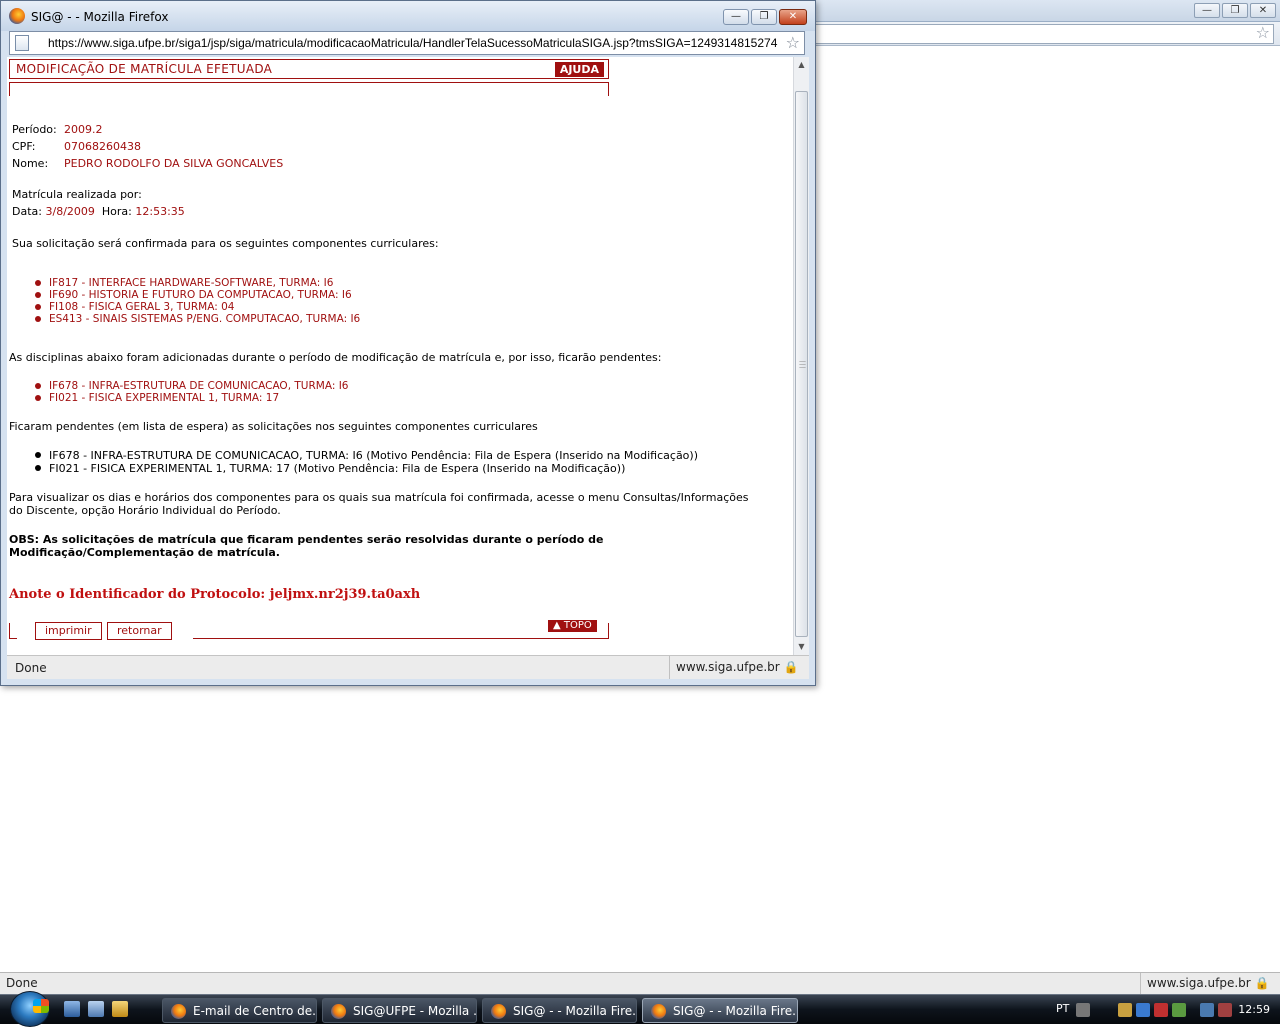  I want to click on maximize-button: ❐, so click(764, 17).